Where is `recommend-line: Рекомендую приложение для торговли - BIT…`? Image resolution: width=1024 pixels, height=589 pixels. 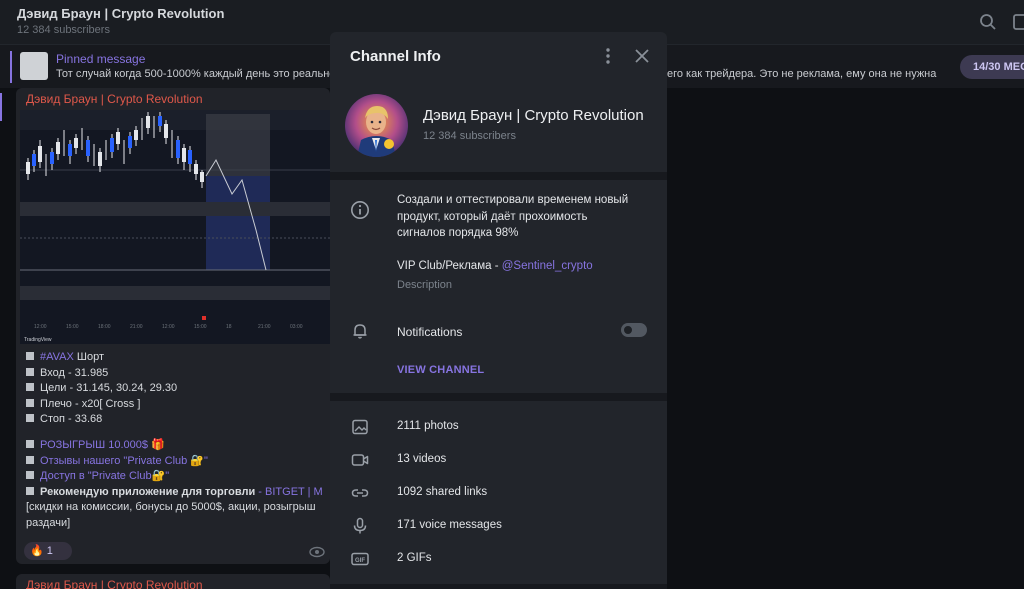 recommend-line: Рекомендую приложение для торговли - BIT… is located at coordinates (176, 493).